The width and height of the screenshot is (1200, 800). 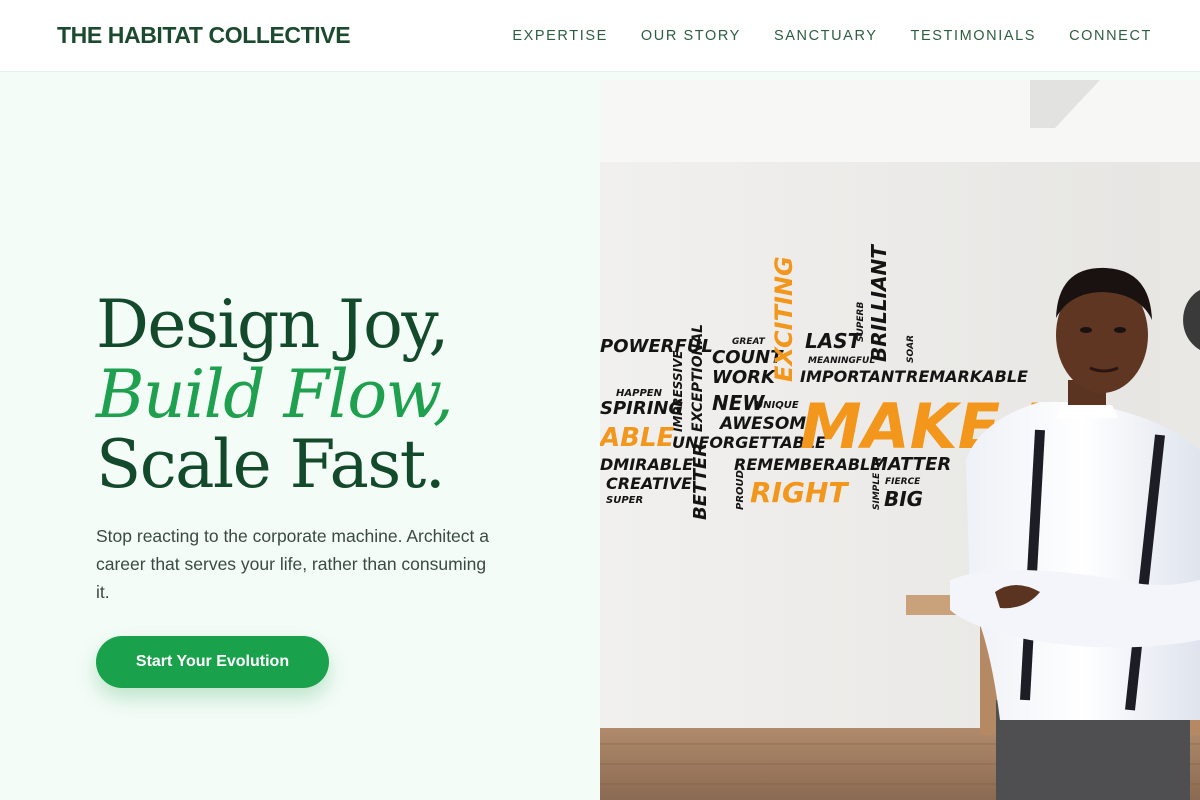 What do you see at coordinates (841, 361) in the screenshot?
I see `word-meaningful: MEANINGFUL` at bounding box center [841, 361].